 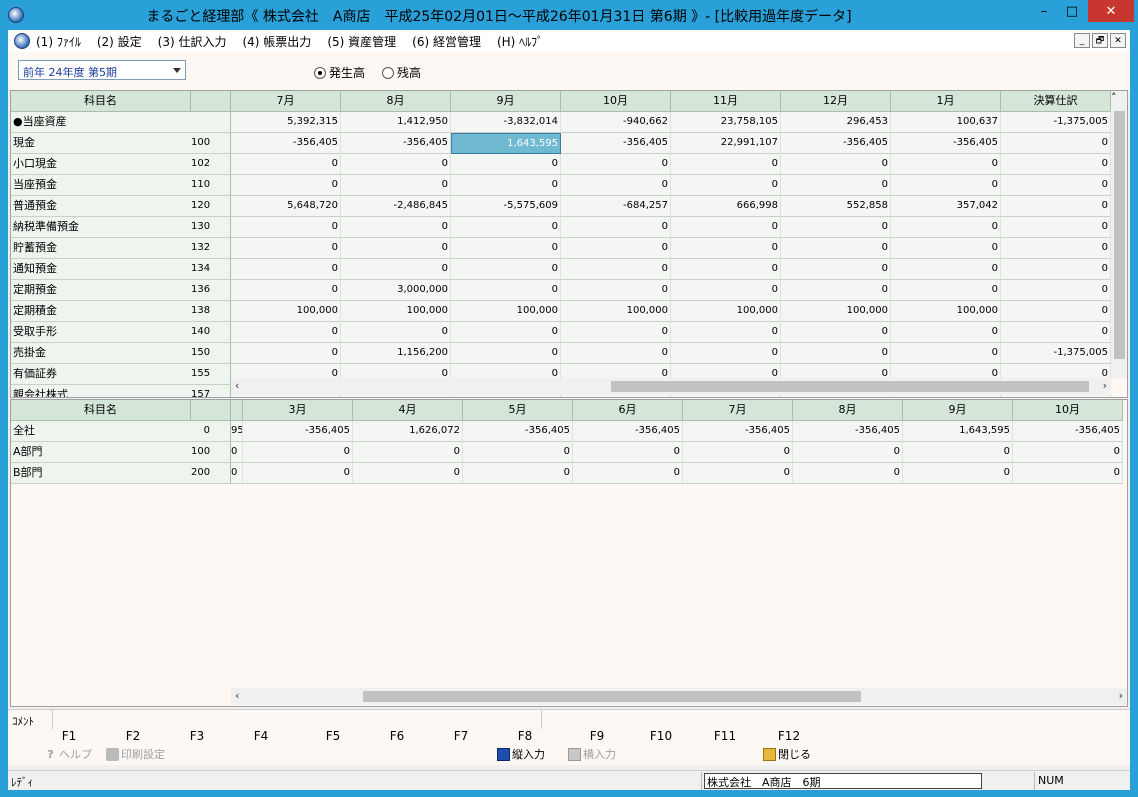 What do you see at coordinates (725, 736) in the screenshot?
I see `fkey-f11: F11` at bounding box center [725, 736].